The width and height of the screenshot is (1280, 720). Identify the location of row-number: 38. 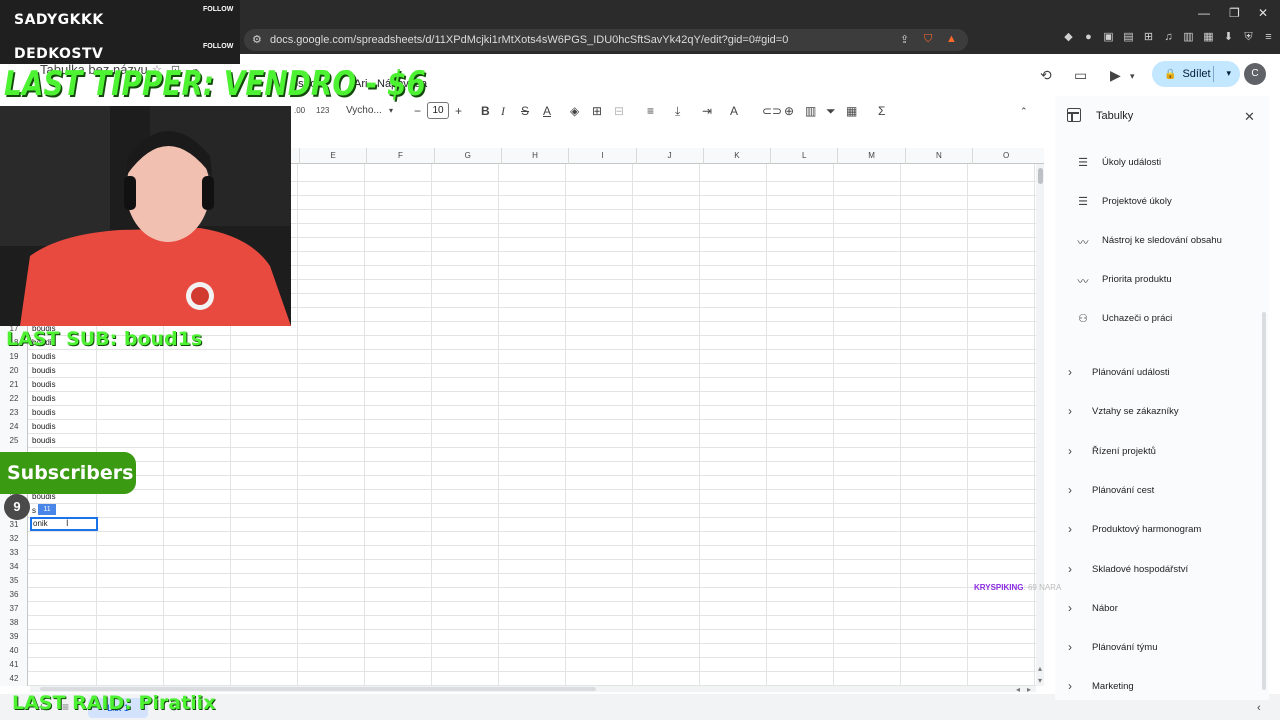
(14, 622).